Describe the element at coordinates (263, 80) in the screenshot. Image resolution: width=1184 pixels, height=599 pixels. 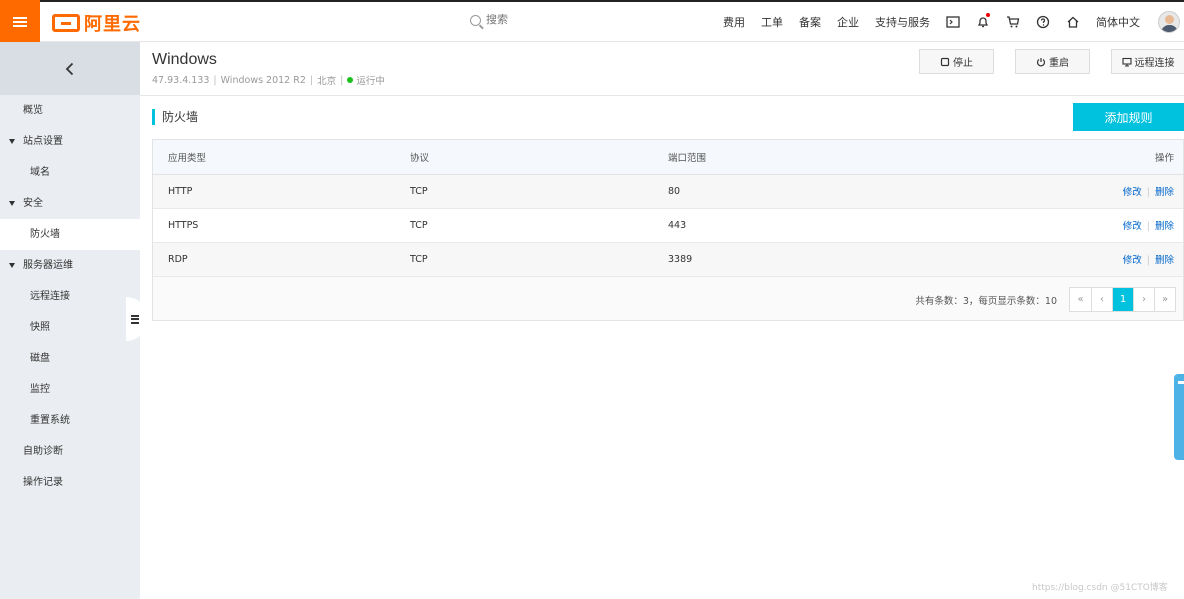
I see `instance-os: Windows 2012 R2` at that location.